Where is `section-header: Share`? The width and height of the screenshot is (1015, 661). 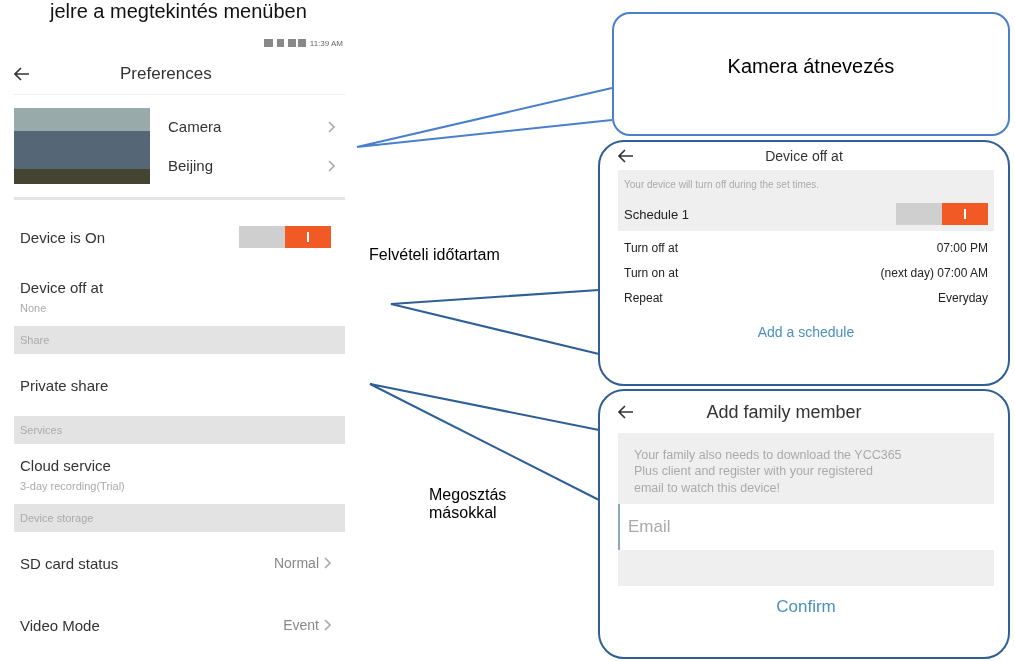 section-header: Share is located at coordinates (179, 340).